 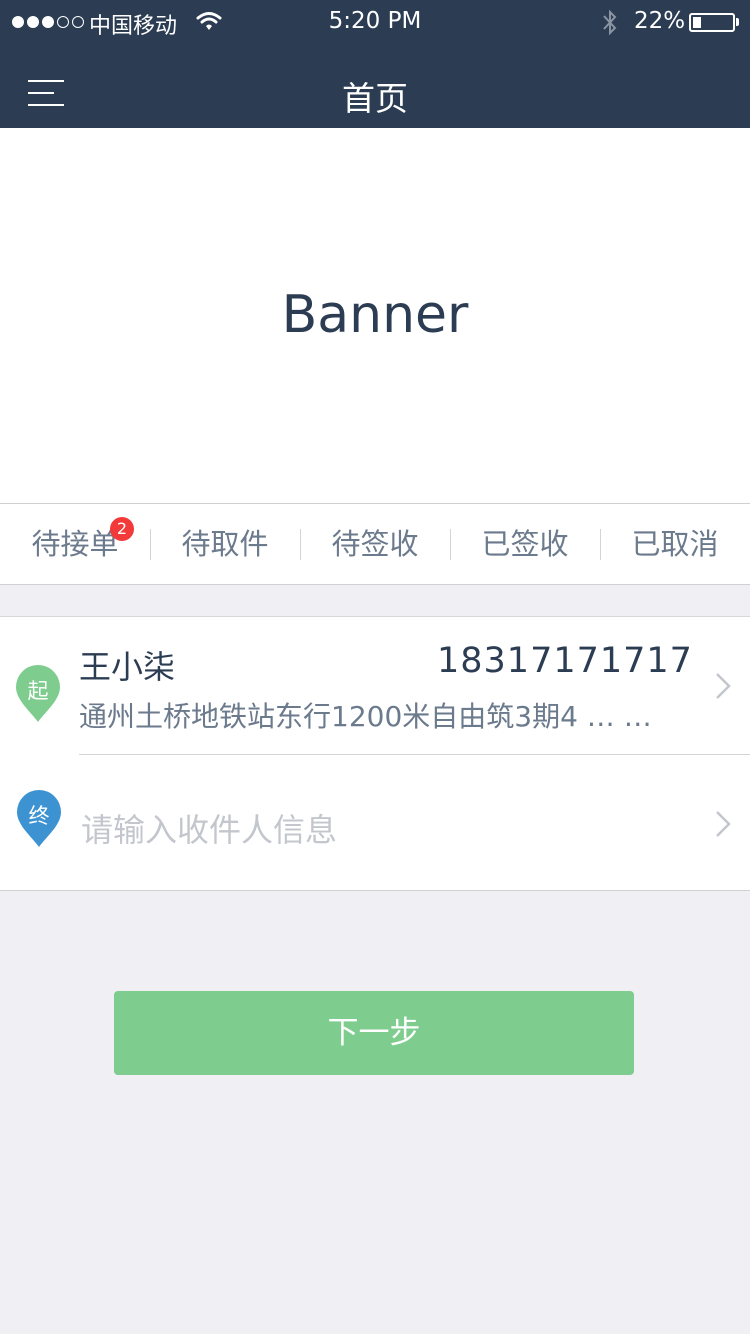 What do you see at coordinates (209, 828) in the screenshot?
I see `receiver-input-placeholder: 请输入收件人信息` at bounding box center [209, 828].